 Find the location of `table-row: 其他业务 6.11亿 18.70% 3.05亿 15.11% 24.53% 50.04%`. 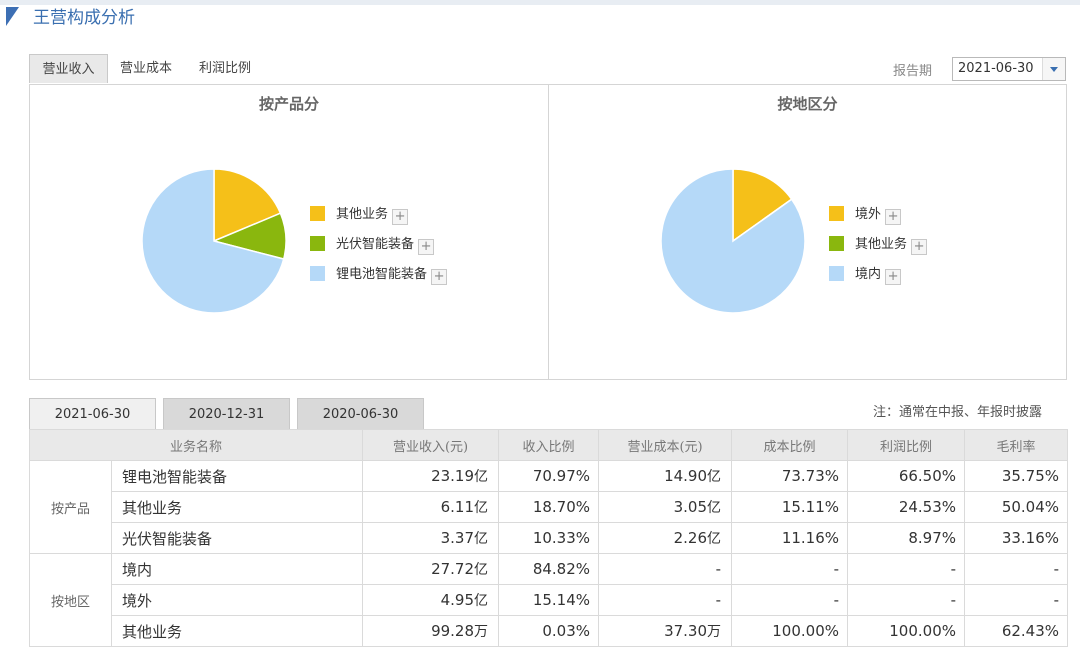

table-row: 其他业务 6.11亿 18.70% 3.05亿 15.11% 24.53% 50.04% is located at coordinates (549, 507).